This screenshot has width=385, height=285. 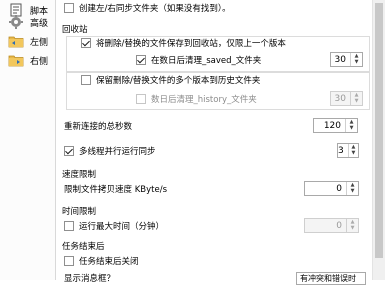 I want to click on clean-saved-checkbox, so click(x=141, y=60).